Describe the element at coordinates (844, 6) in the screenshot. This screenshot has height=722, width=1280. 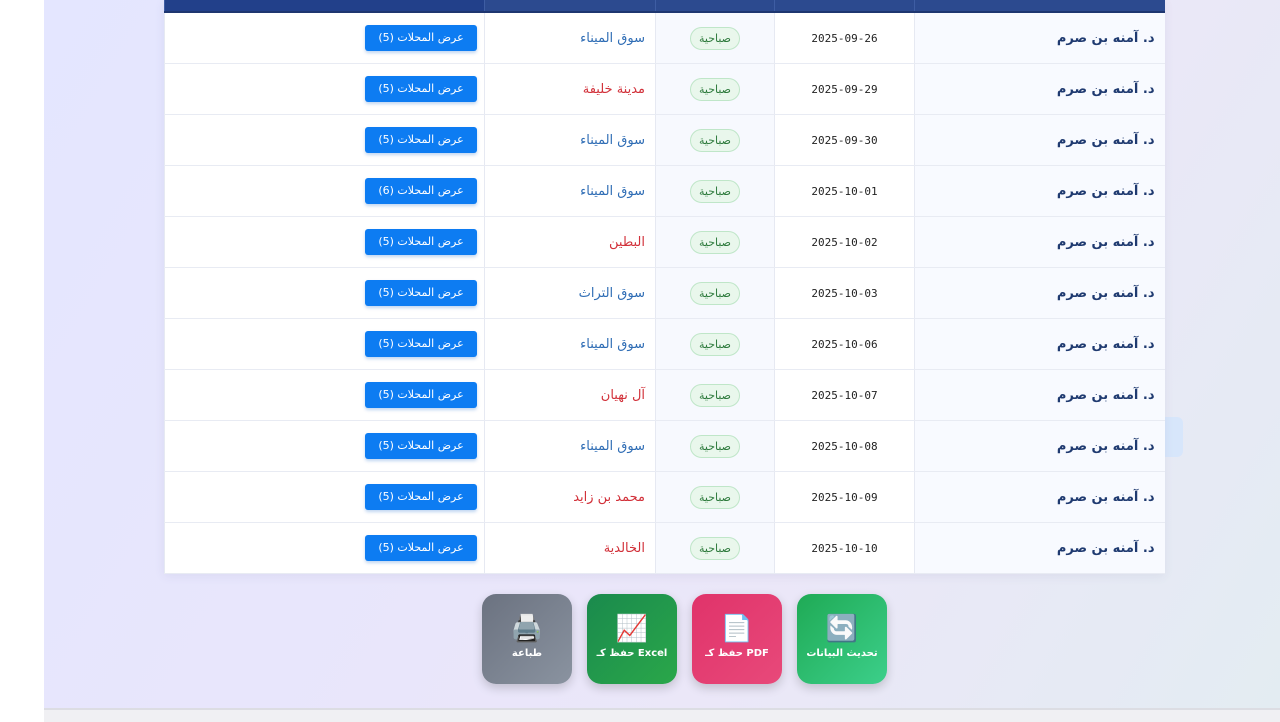
I see `header-date` at that location.